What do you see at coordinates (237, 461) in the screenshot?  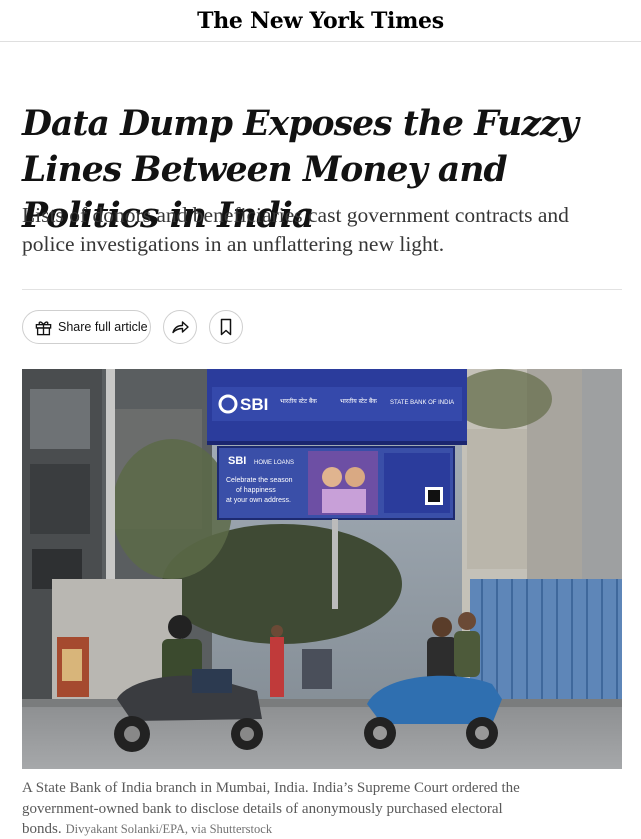 I see `ad-sbi-text: SBI` at bounding box center [237, 461].